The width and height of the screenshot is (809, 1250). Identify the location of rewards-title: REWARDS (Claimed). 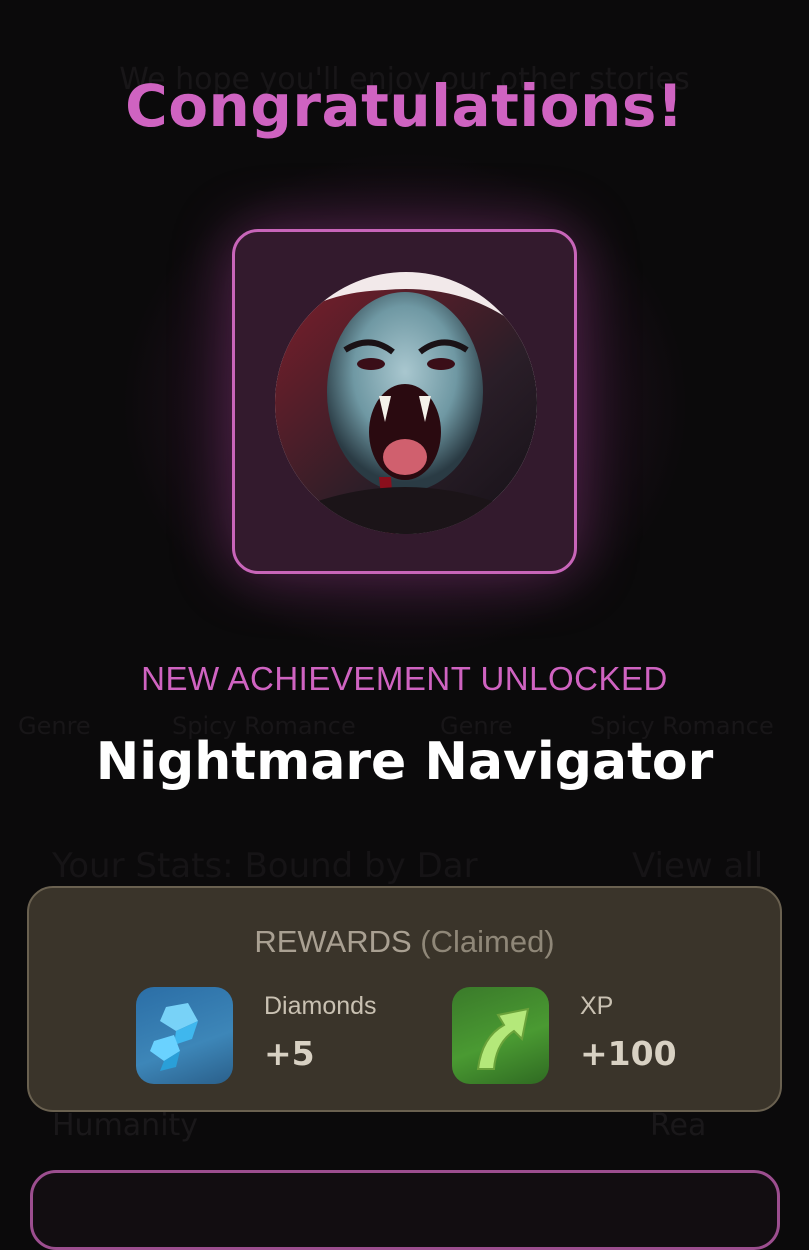
(404, 942).